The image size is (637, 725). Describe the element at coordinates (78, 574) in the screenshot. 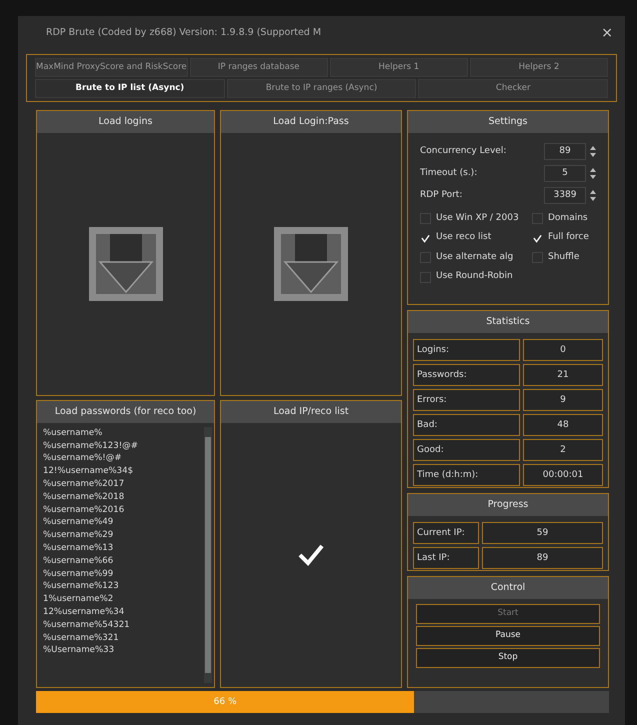

I see `password-entry: %username%99` at that location.